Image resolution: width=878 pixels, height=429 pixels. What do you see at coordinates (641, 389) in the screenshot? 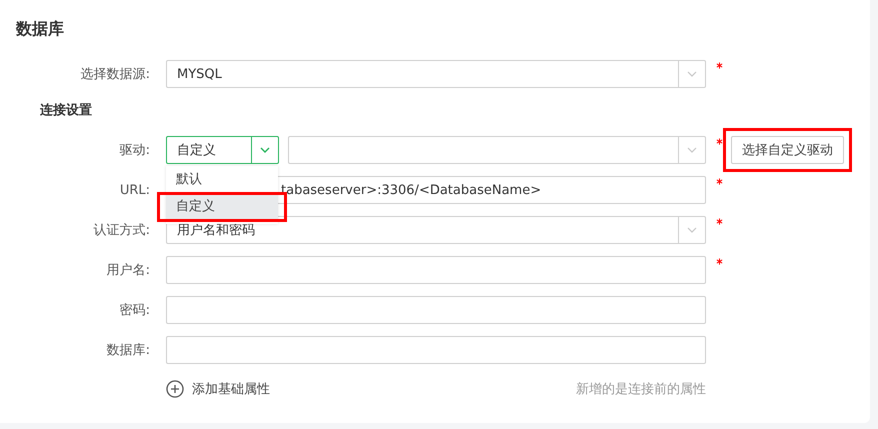
I see `hint-text: 新增的是连接前的属性` at bounding box center [641, 389].